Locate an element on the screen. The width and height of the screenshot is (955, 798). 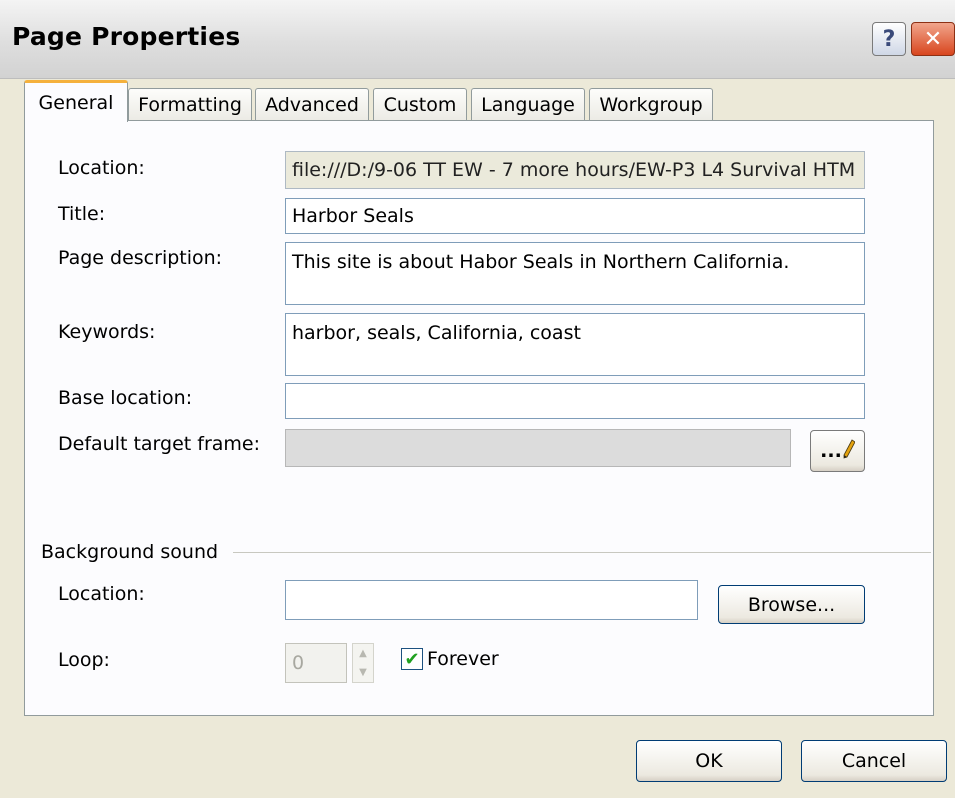
help-button: ? is located at coordinates (889, 39).